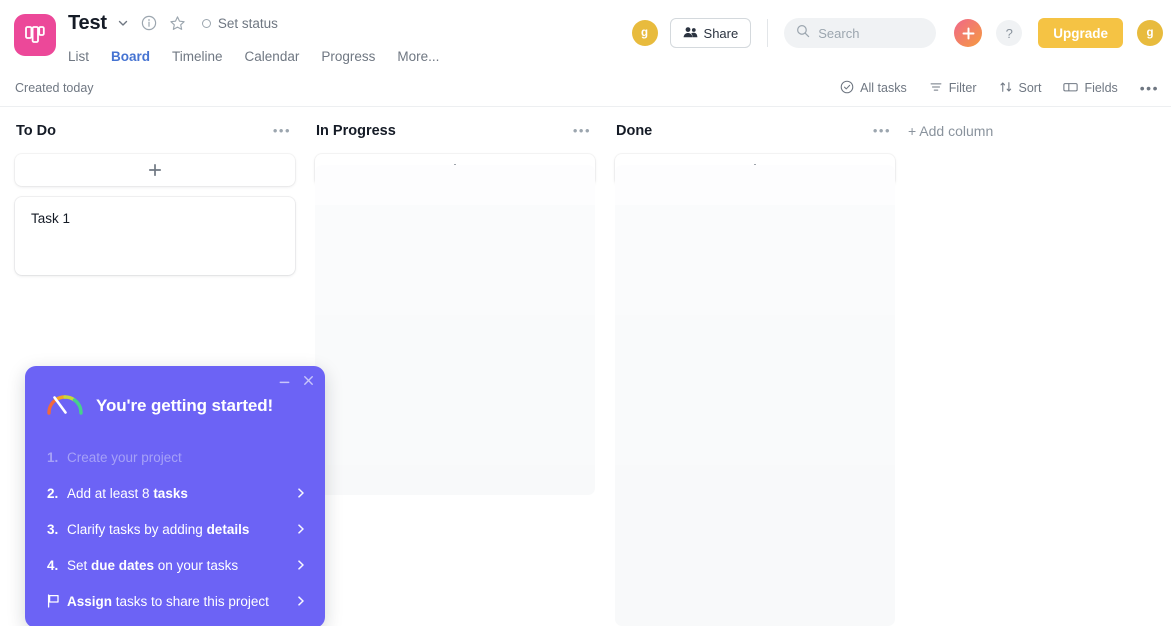 This screenshot has width=1171, height=626. What do you see at coordinates (272, 60) in the screenshot?
I see `tab-calendar: Calendar` at bounding box center [272, 60].